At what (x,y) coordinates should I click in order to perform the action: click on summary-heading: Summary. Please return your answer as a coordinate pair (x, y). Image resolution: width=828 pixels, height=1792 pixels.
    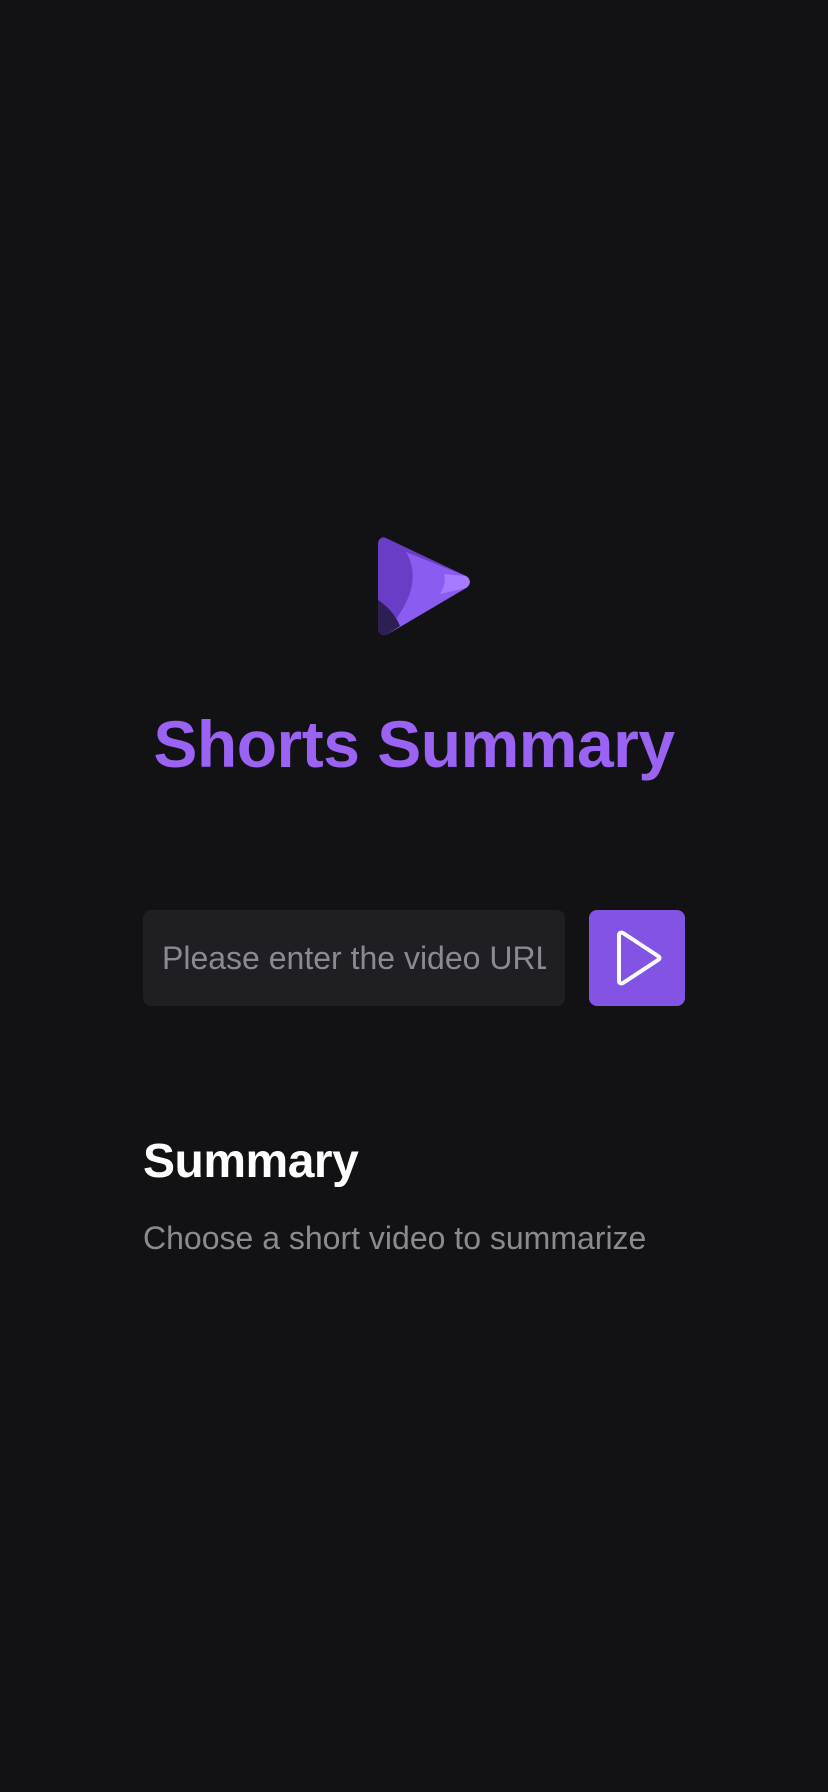
    Looking at the image, I should click on (251, 1161).